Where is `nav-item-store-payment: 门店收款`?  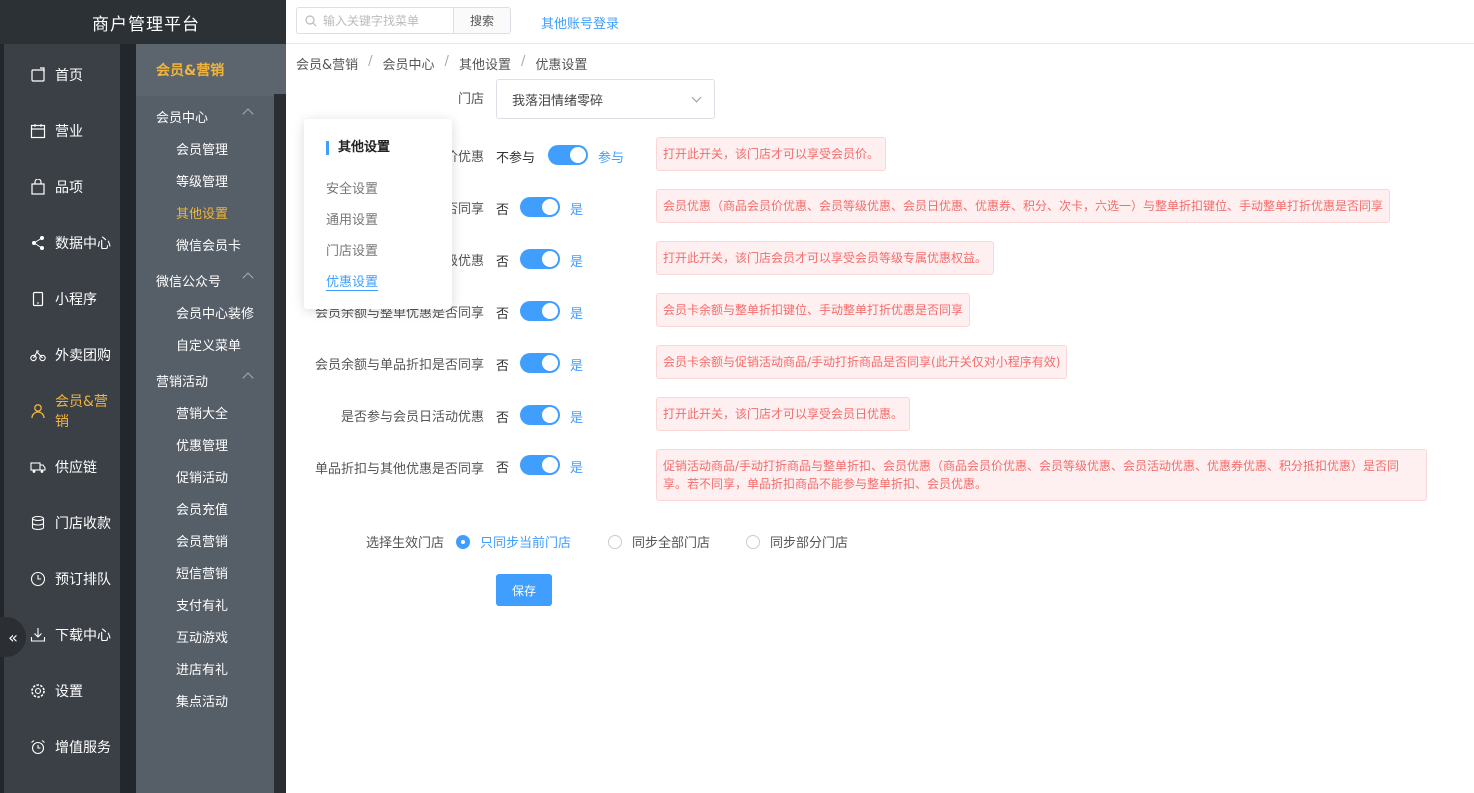
nav-item-store-payment: 门店收款 is located at coordinates (62, 523).